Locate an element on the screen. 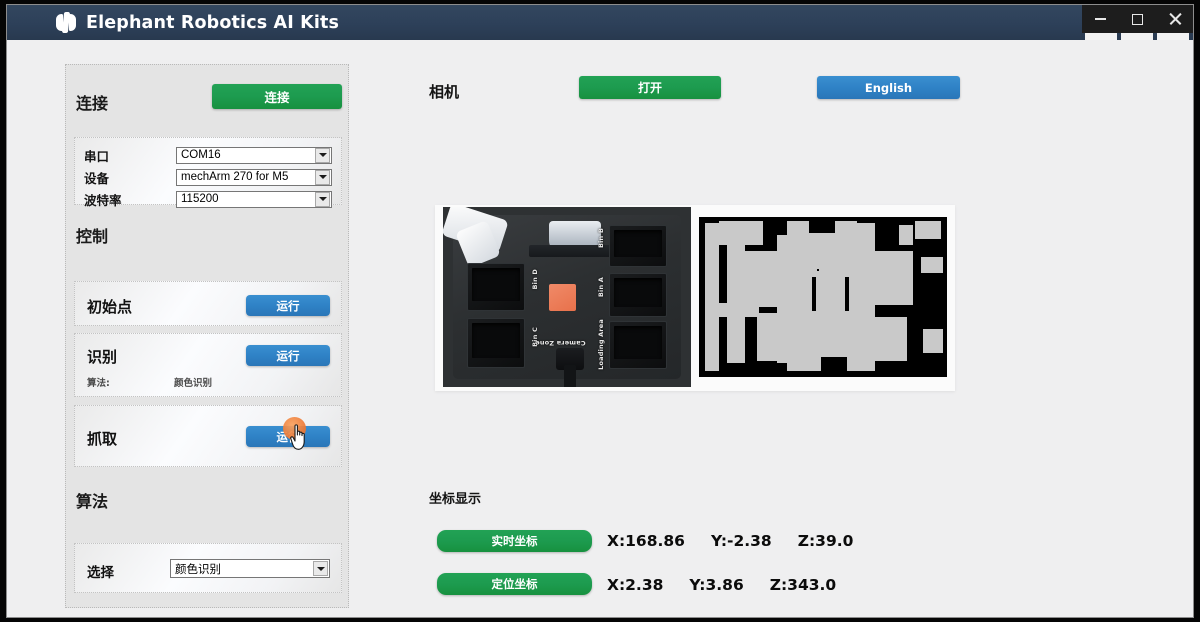 The width and height of the screenshot is (1200, 622). realtime-y-value: Y:-2.38 is located at coordinates (741, 541).